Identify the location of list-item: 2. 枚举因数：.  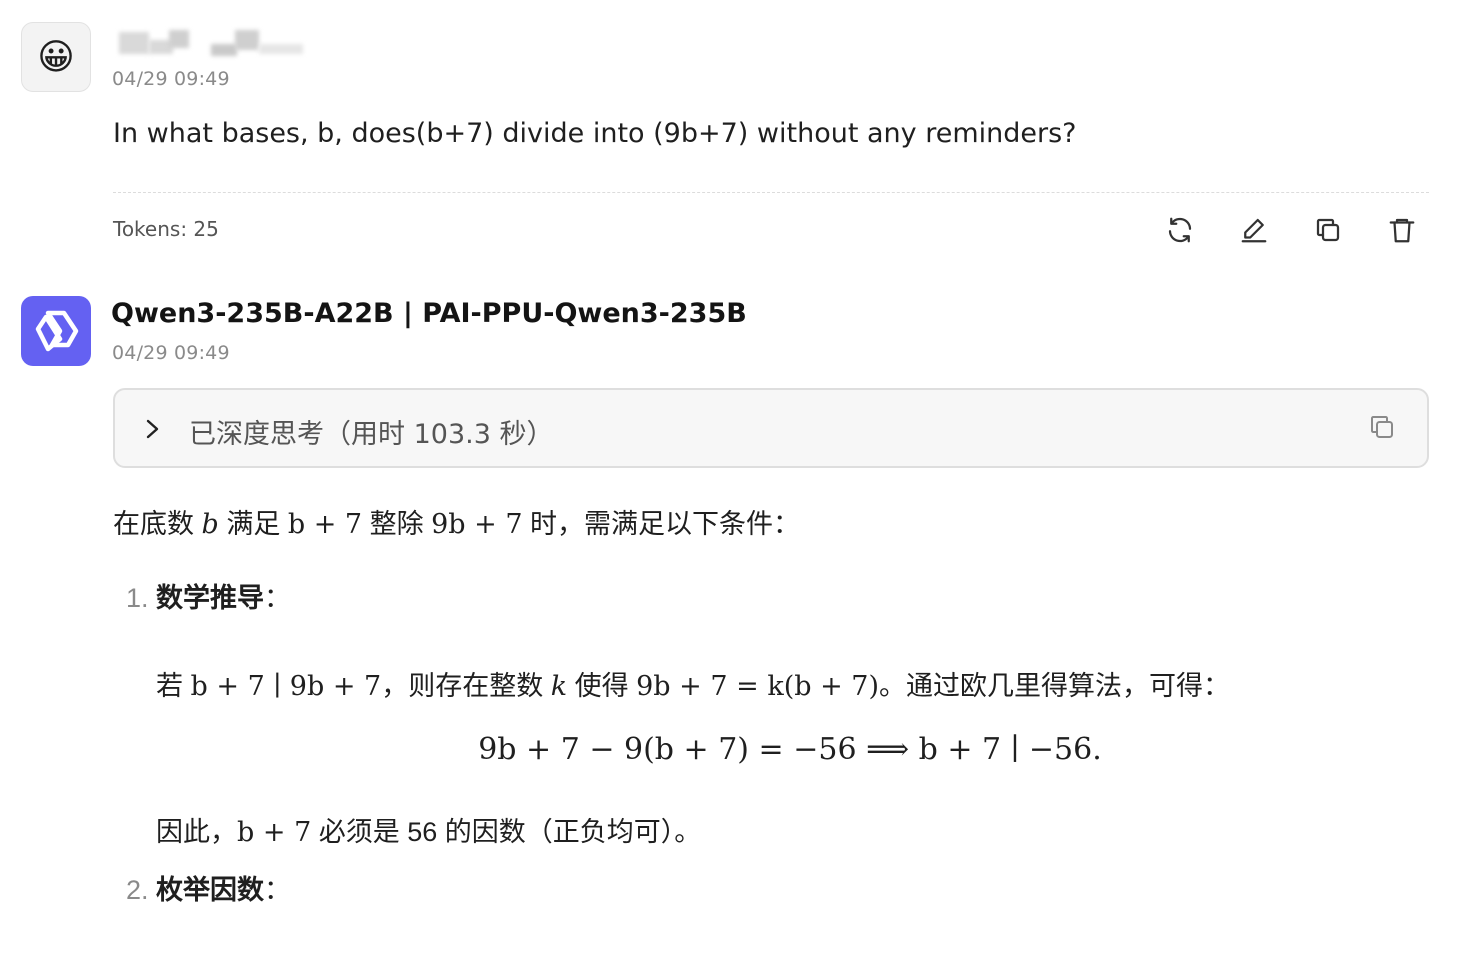
(208, 887).